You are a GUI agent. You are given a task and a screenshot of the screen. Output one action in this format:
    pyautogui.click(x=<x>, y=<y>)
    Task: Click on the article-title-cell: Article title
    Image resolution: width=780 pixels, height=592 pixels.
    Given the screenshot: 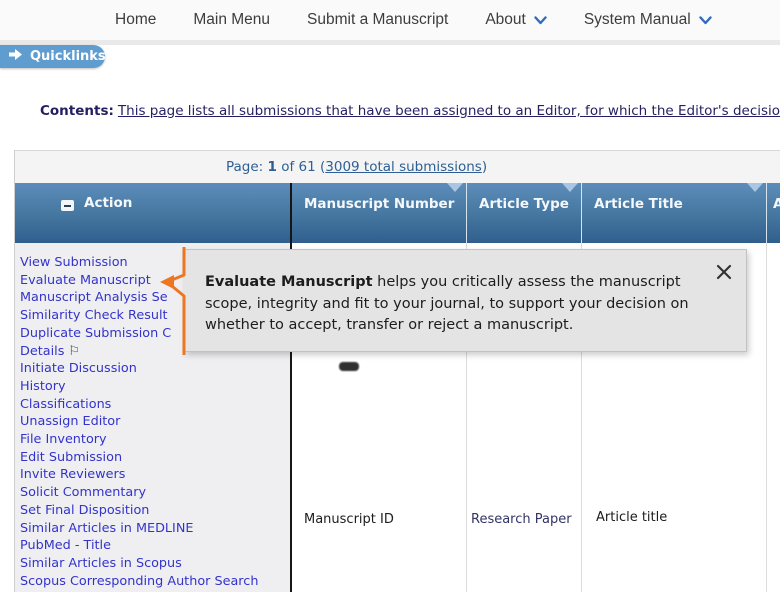 What is the action you would take?
    pyautogui.click(x=632, y=517)
    